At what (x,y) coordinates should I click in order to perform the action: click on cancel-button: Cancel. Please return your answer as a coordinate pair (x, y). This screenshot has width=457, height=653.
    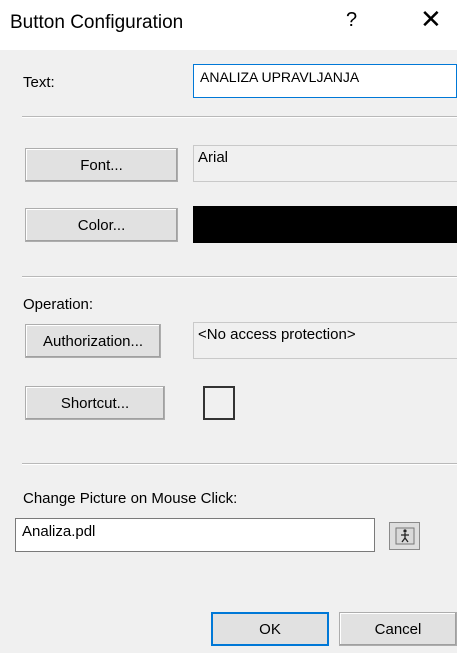
    Looking at the image, I should click on (398, 629).